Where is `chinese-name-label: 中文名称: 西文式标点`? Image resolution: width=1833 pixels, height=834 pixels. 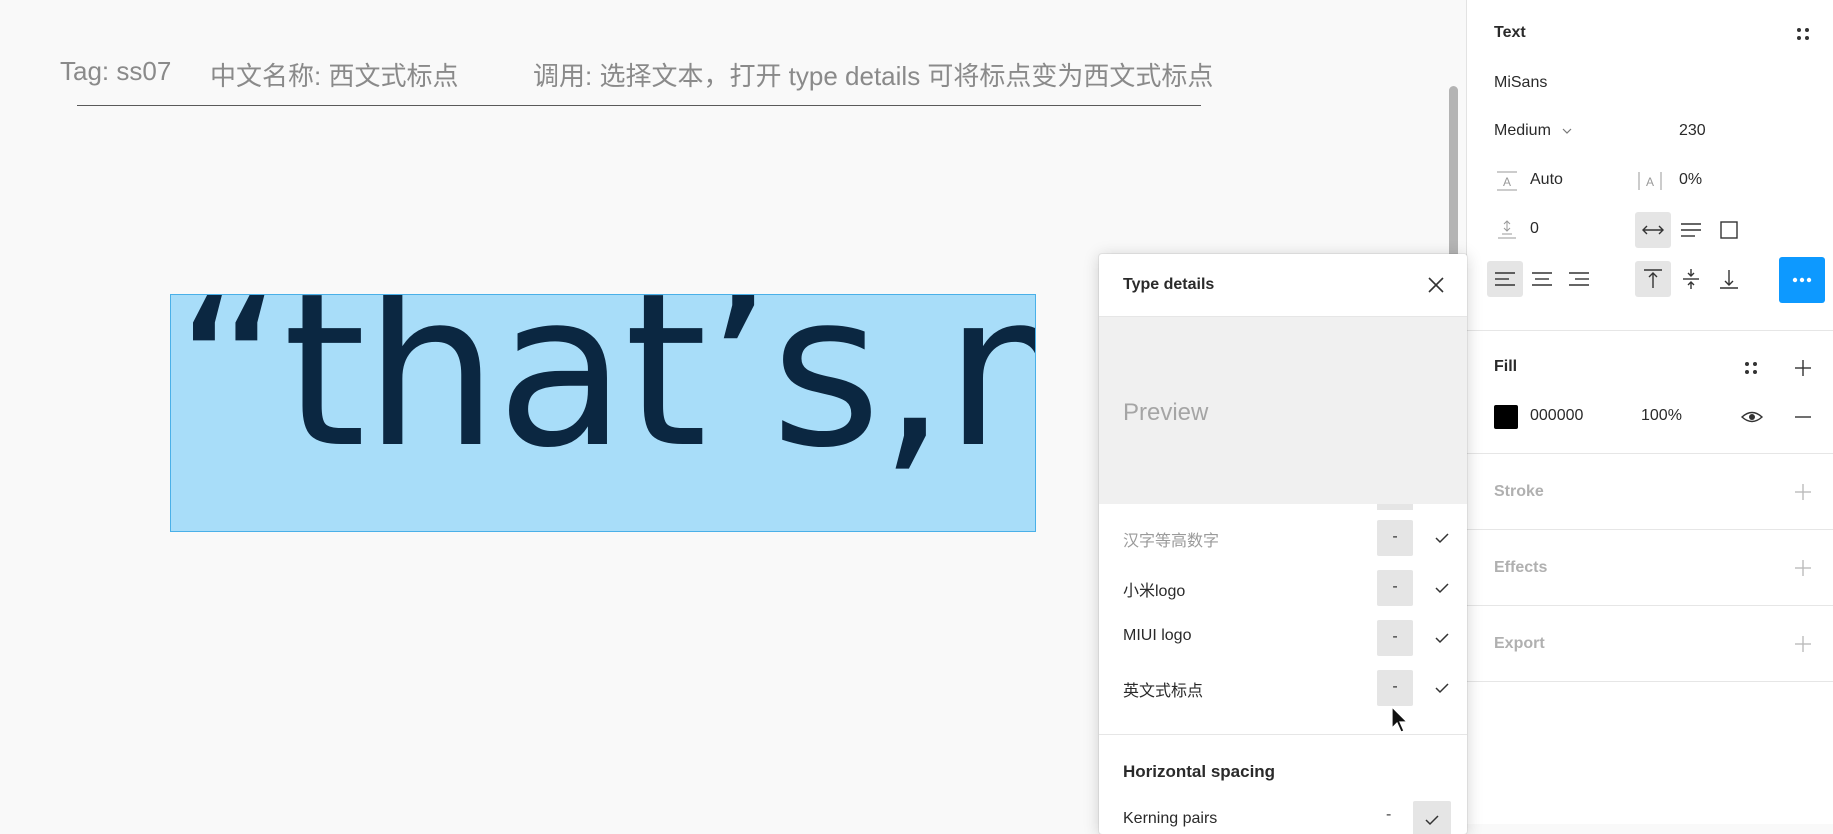 chinese-name-label: 中文名称: 西文式标点 is located at coordinates (334, 76).